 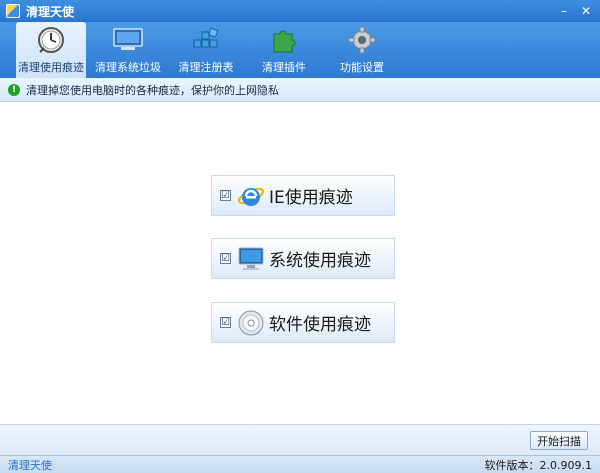 What do you see at coordinates (300, 439) in the screenshot?
I see `bottom-bar: 开始扫描` at bounding box center [300, 439].